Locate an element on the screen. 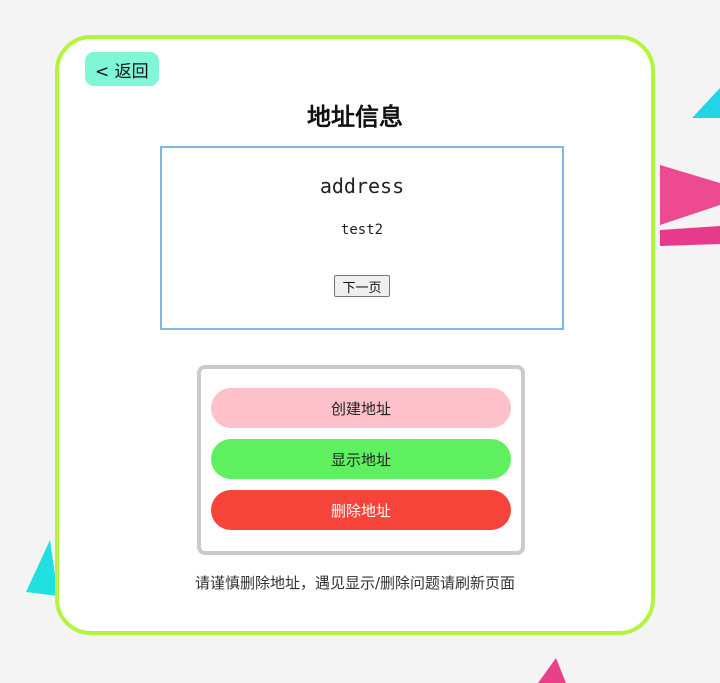 This screenshot has width=720, height=683. address-value: test2 is located at coordinates (362, 230).